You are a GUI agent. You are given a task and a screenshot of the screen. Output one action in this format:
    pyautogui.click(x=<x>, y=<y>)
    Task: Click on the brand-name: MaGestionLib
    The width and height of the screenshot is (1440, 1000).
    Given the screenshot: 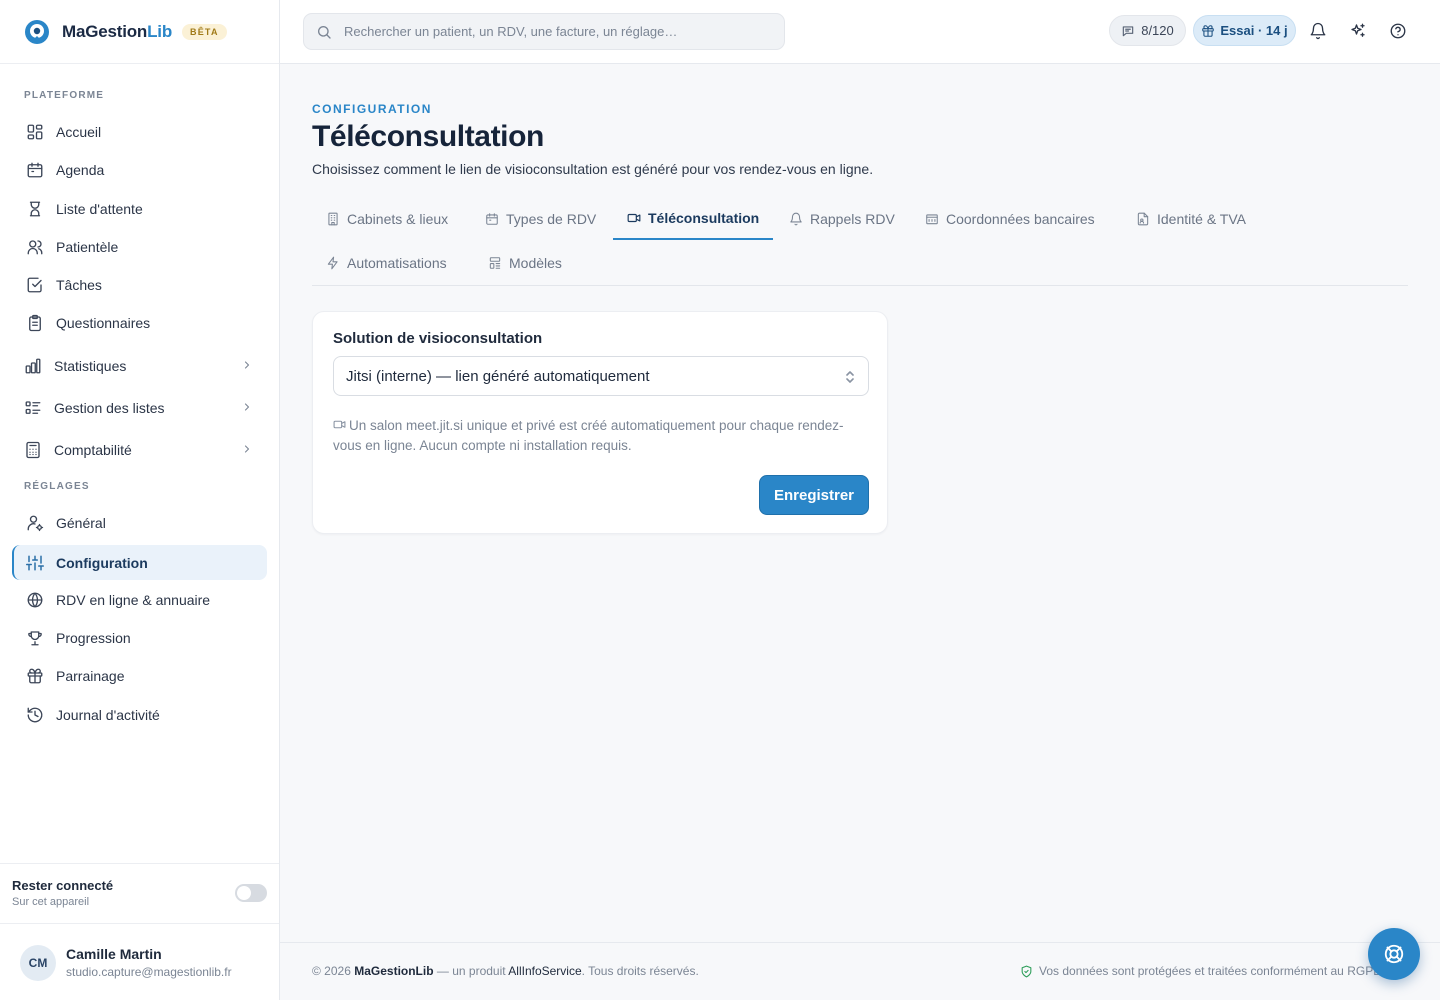 What is the action you would take?
    pyautogui.click(x=117, y=31)
    